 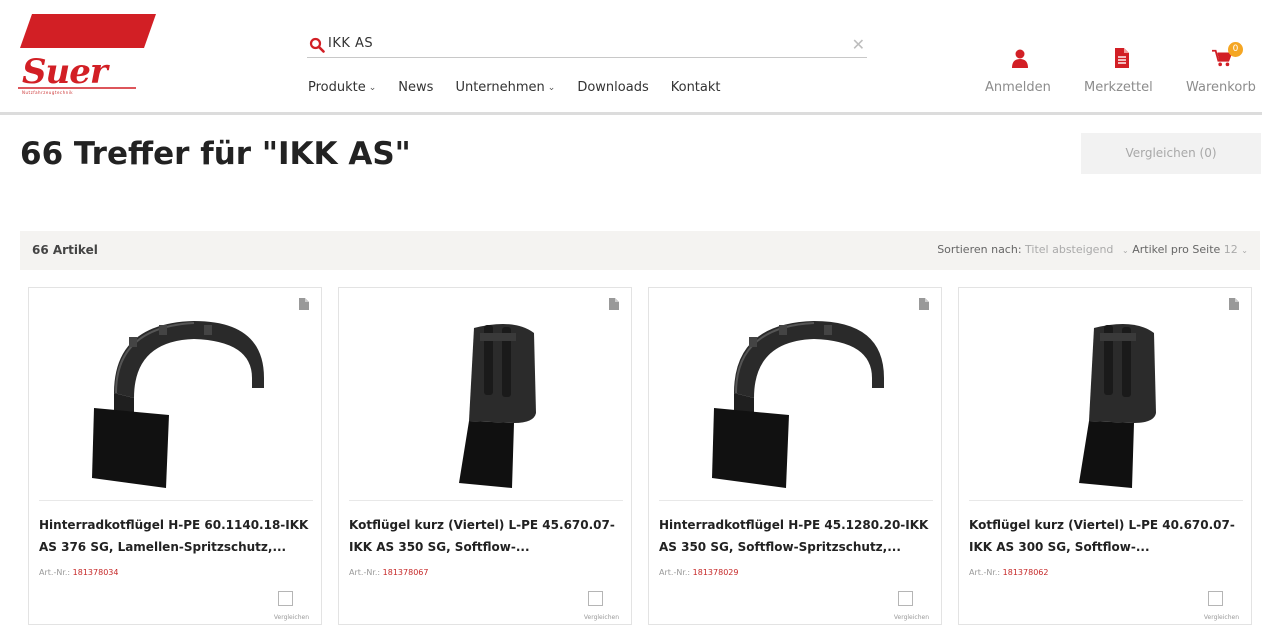 I want to click on wishlist-link: Merkzettel, so click(x=1118, y=87).